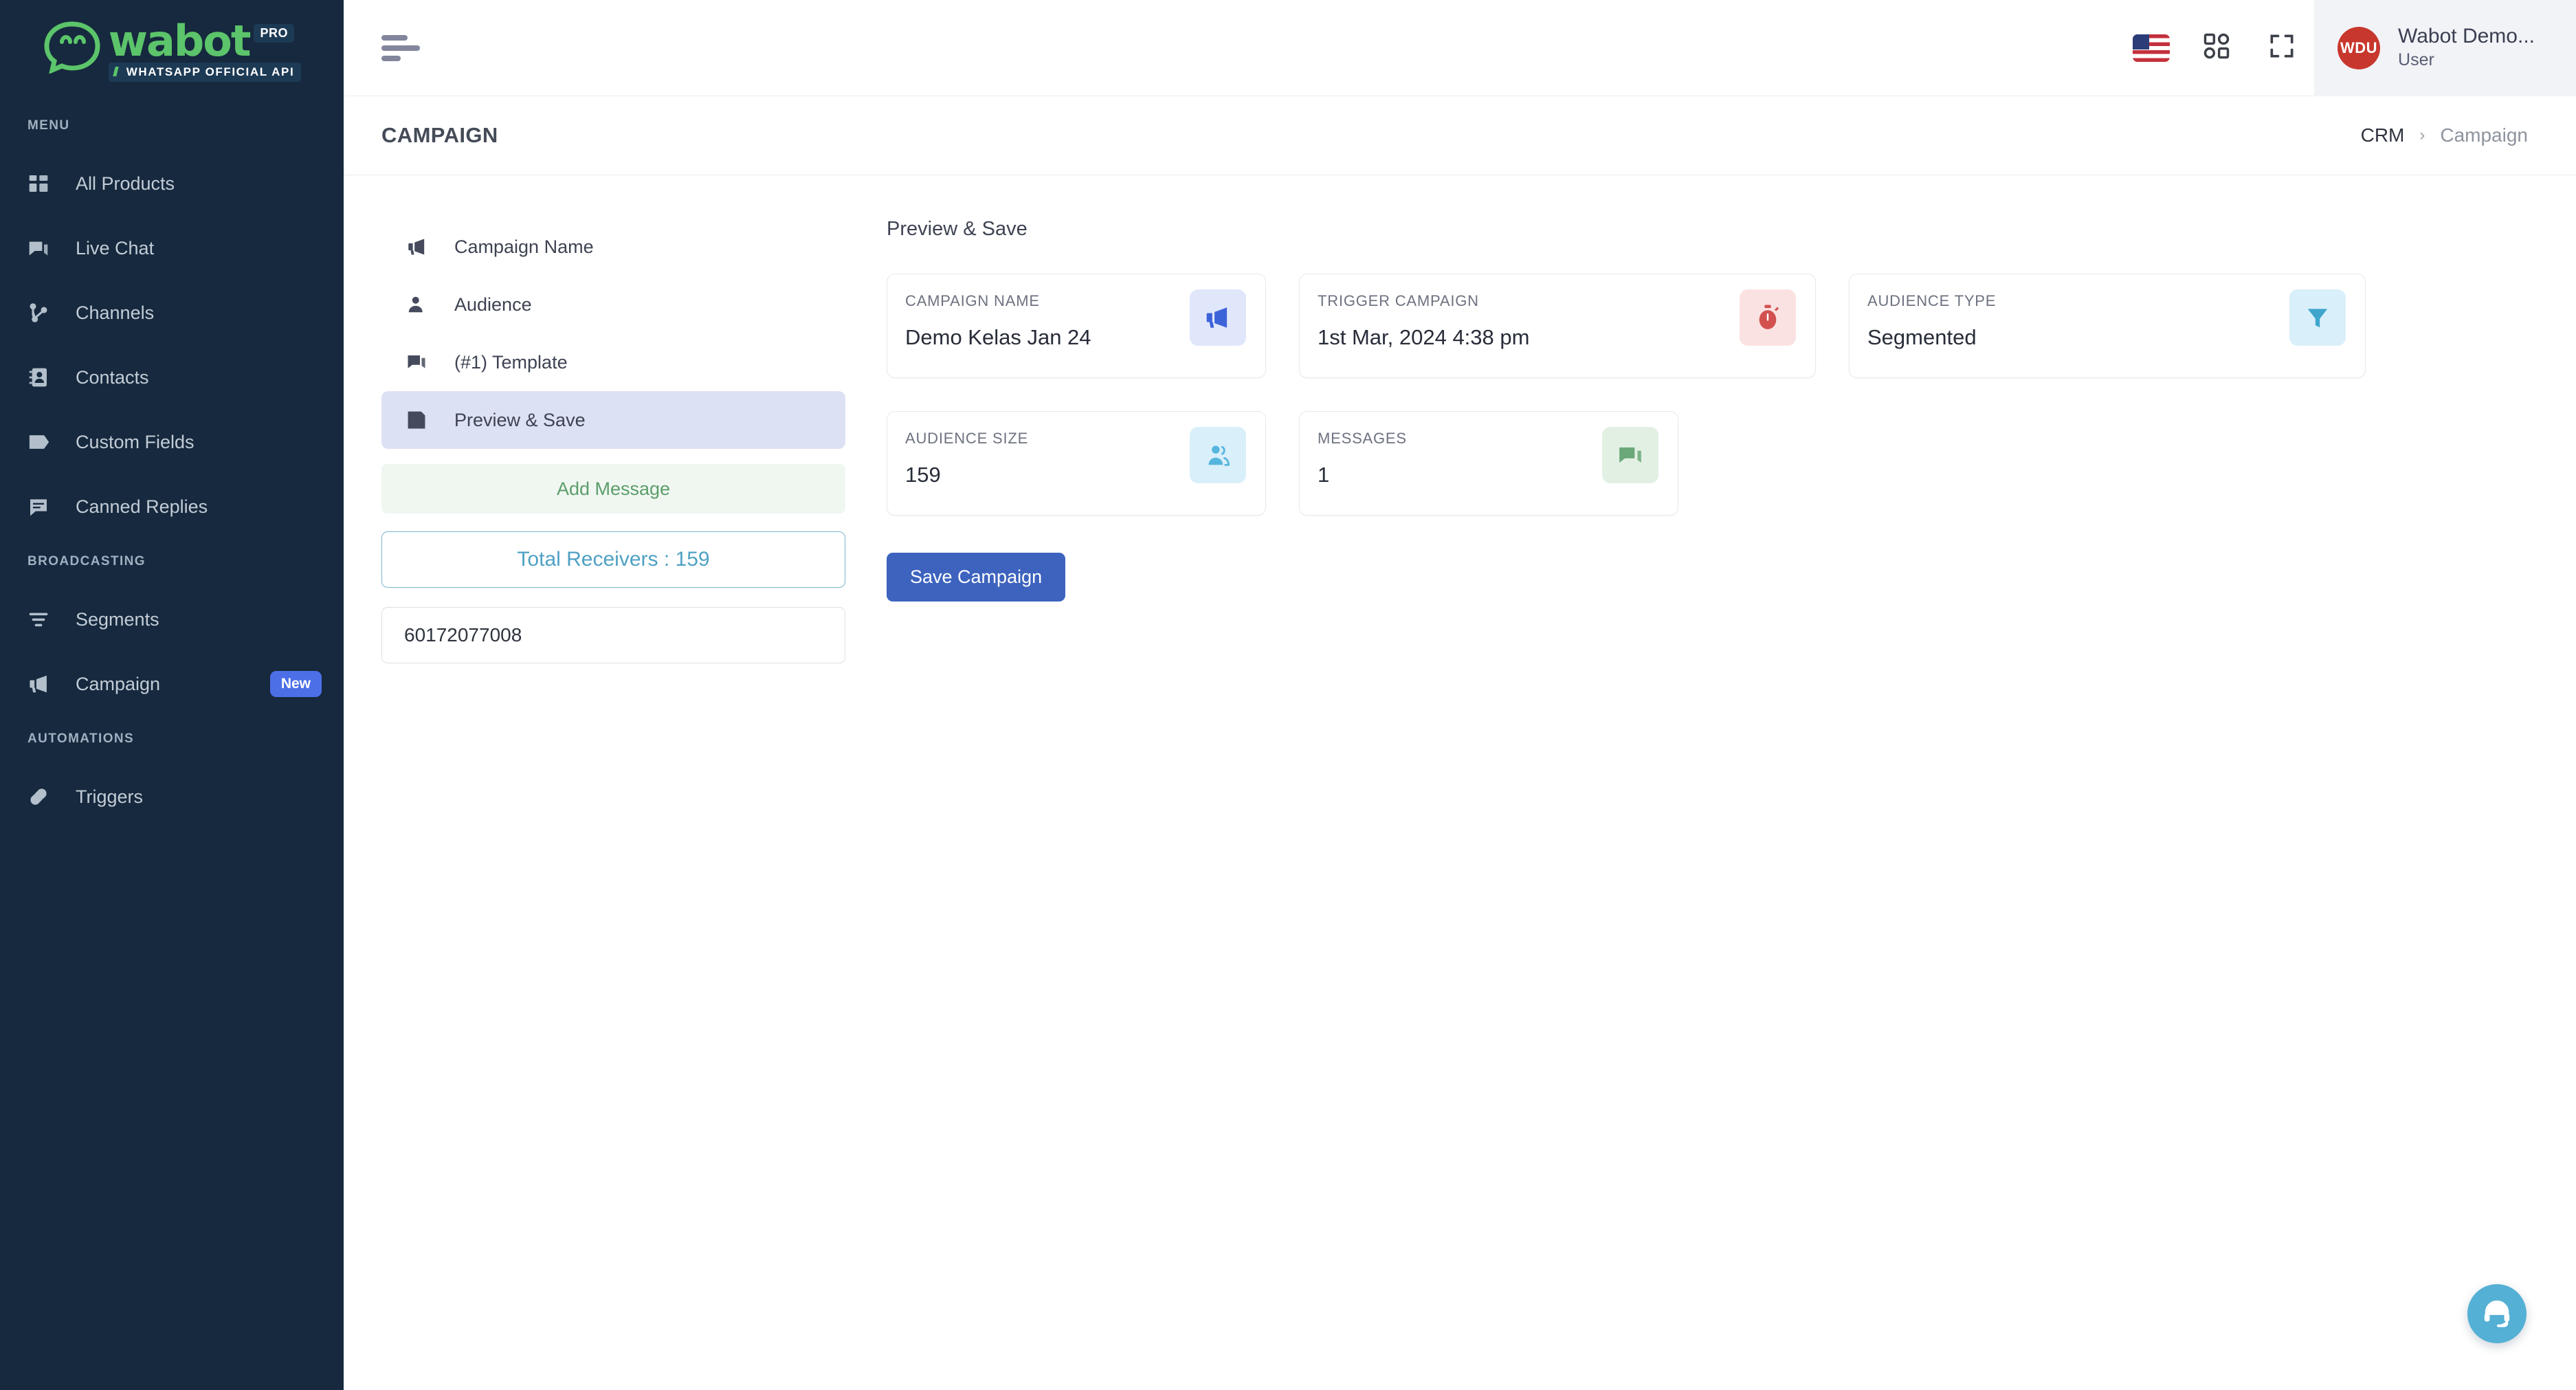  Describe the element at coordinates (41, 796) in the screenshot. I see `link-icon` at that location.